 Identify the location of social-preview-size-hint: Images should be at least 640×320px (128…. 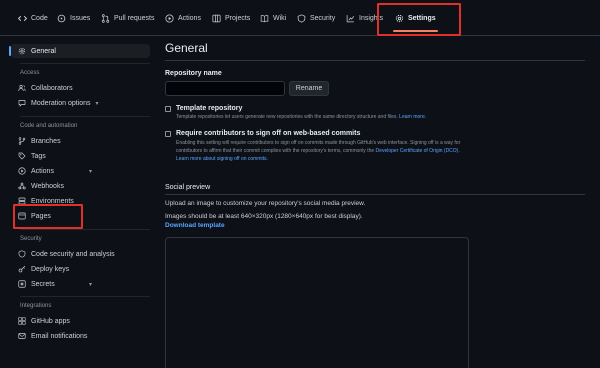
(264, 216).